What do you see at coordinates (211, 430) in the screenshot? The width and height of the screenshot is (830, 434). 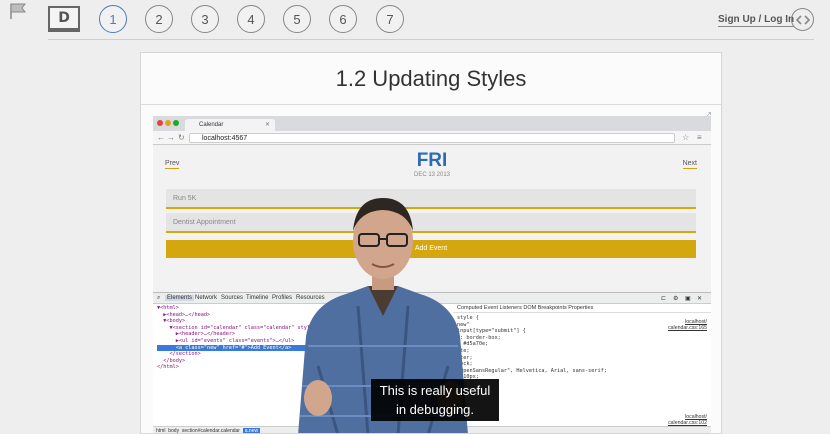 I see `breadcrumb-item: section#calendar.calendar` at bounding box center [211, 430].